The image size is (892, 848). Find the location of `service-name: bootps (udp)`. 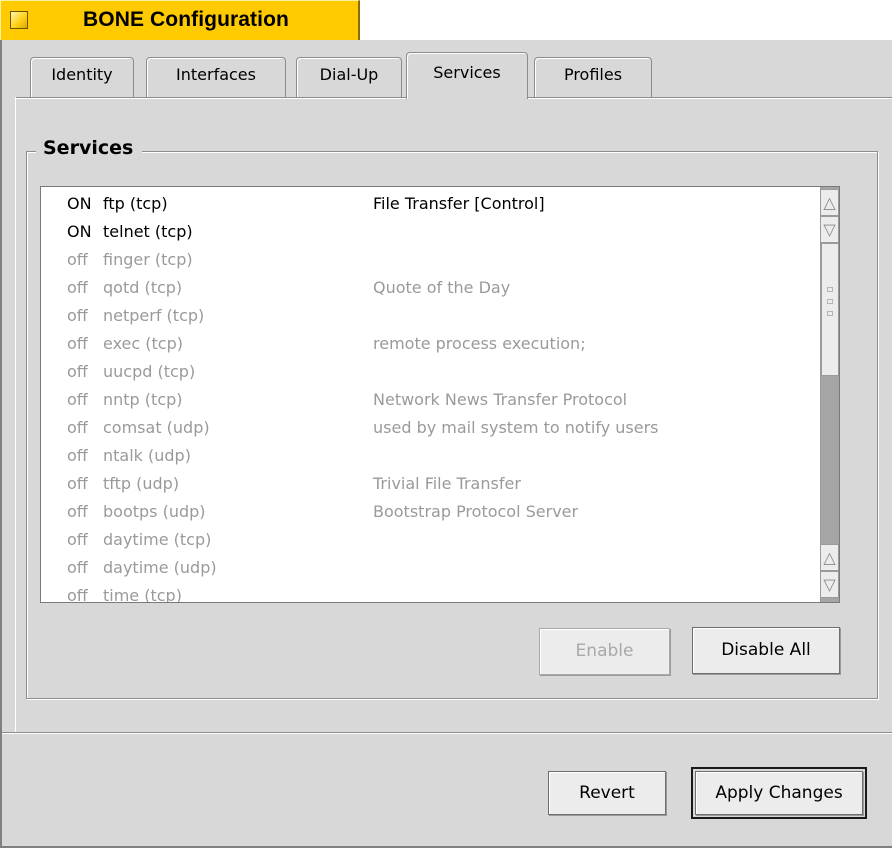

service-name: bootps (udp) is located at coordinates (154, 511).